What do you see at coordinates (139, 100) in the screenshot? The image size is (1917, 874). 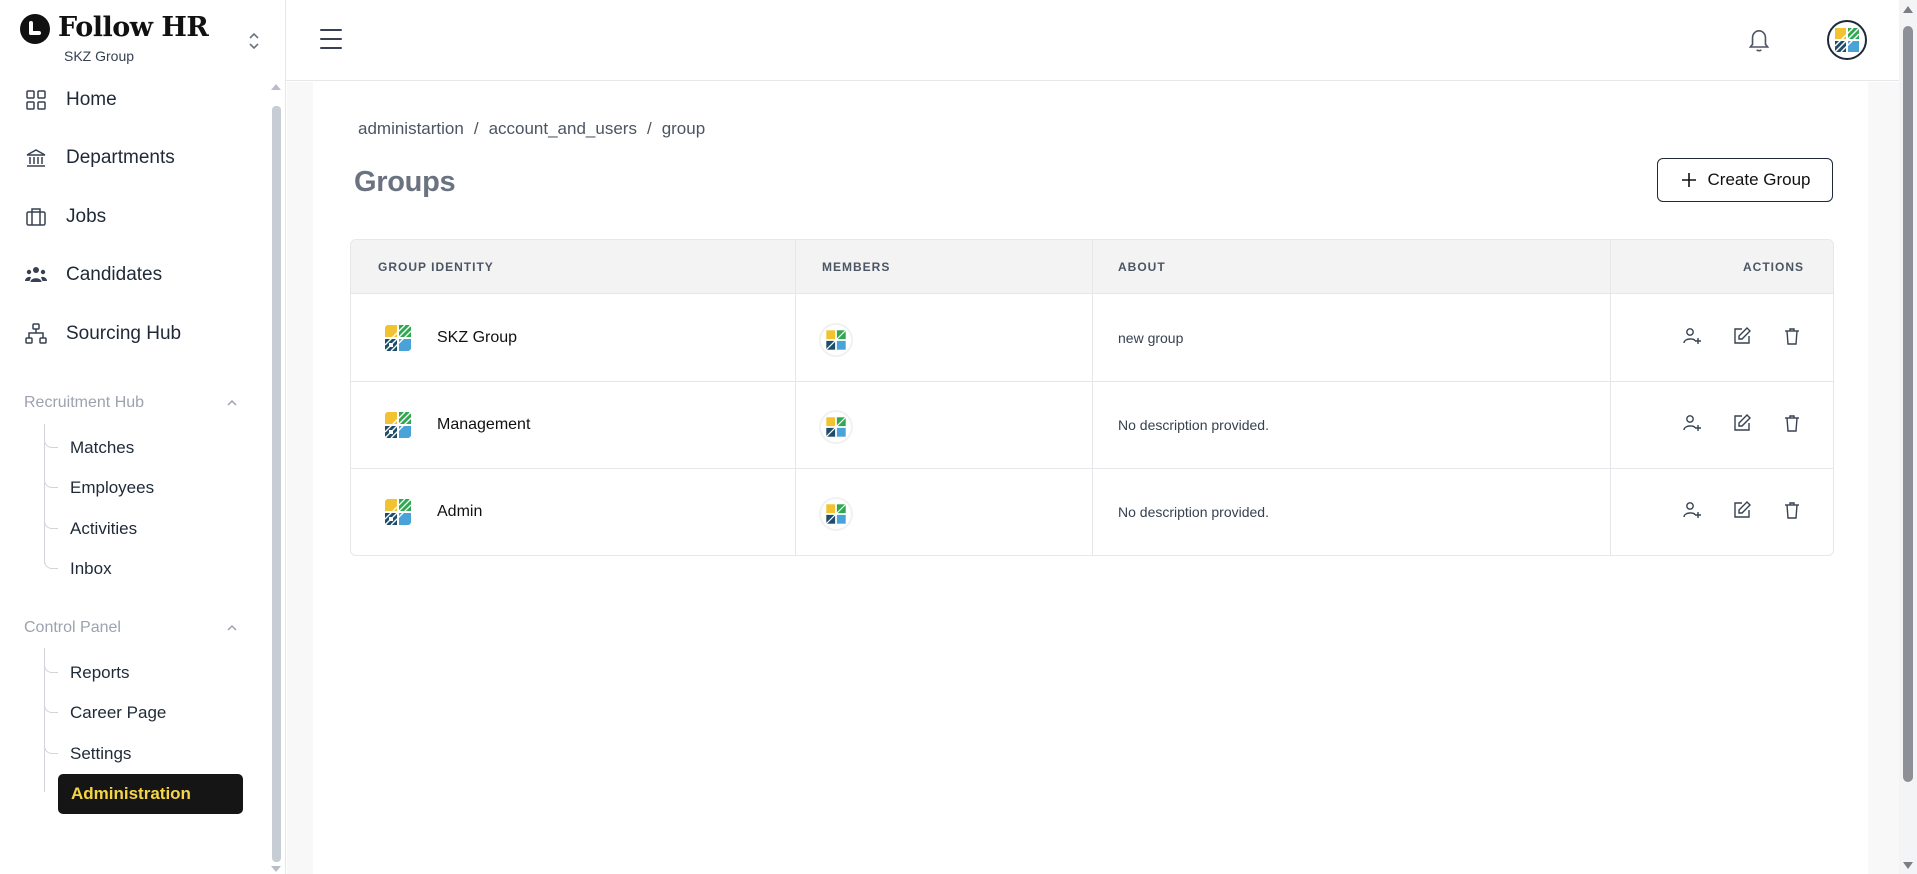 I see `sidebar-item-home: Home` at bounding box center [139, 100].